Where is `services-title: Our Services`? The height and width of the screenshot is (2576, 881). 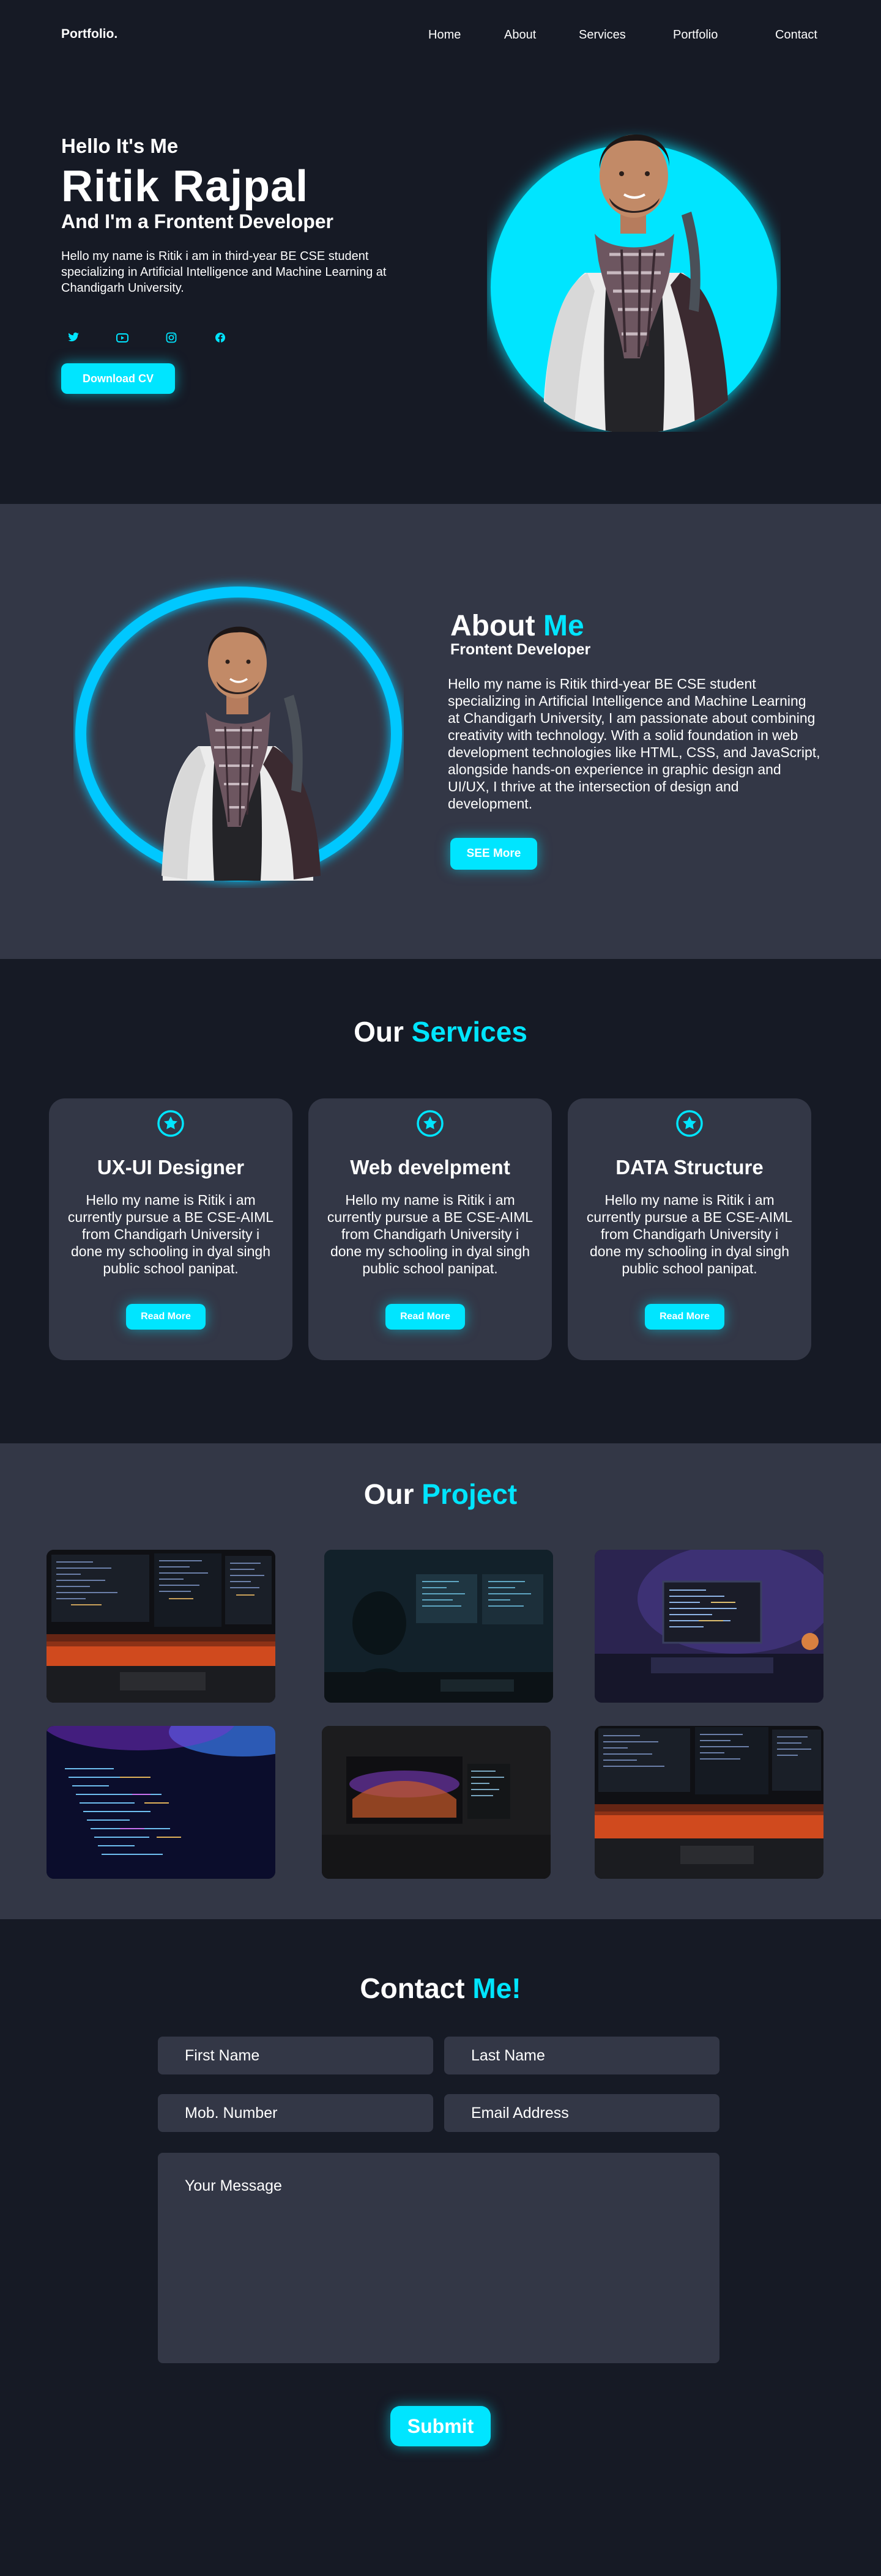 services-title: Our Services is located at coordinates (441, 1031).